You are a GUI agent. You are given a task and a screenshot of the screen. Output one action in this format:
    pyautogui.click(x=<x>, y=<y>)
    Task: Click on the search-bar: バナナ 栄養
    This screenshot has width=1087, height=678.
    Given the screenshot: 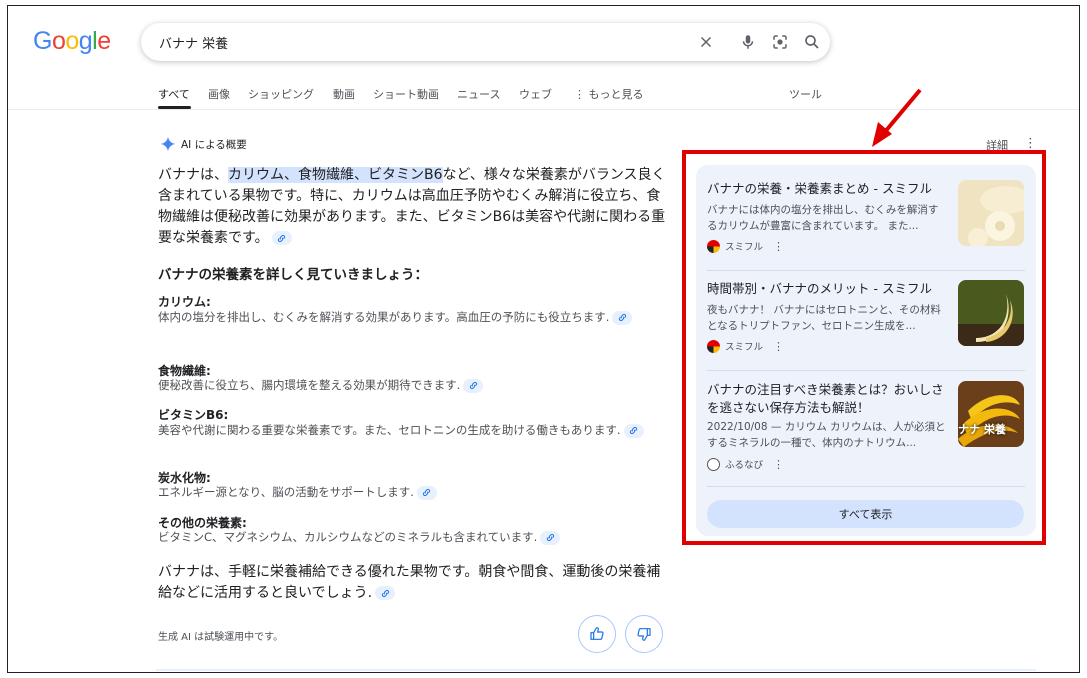 What is the action you would take?
    pyautogui.click(x=485, y=42)
    